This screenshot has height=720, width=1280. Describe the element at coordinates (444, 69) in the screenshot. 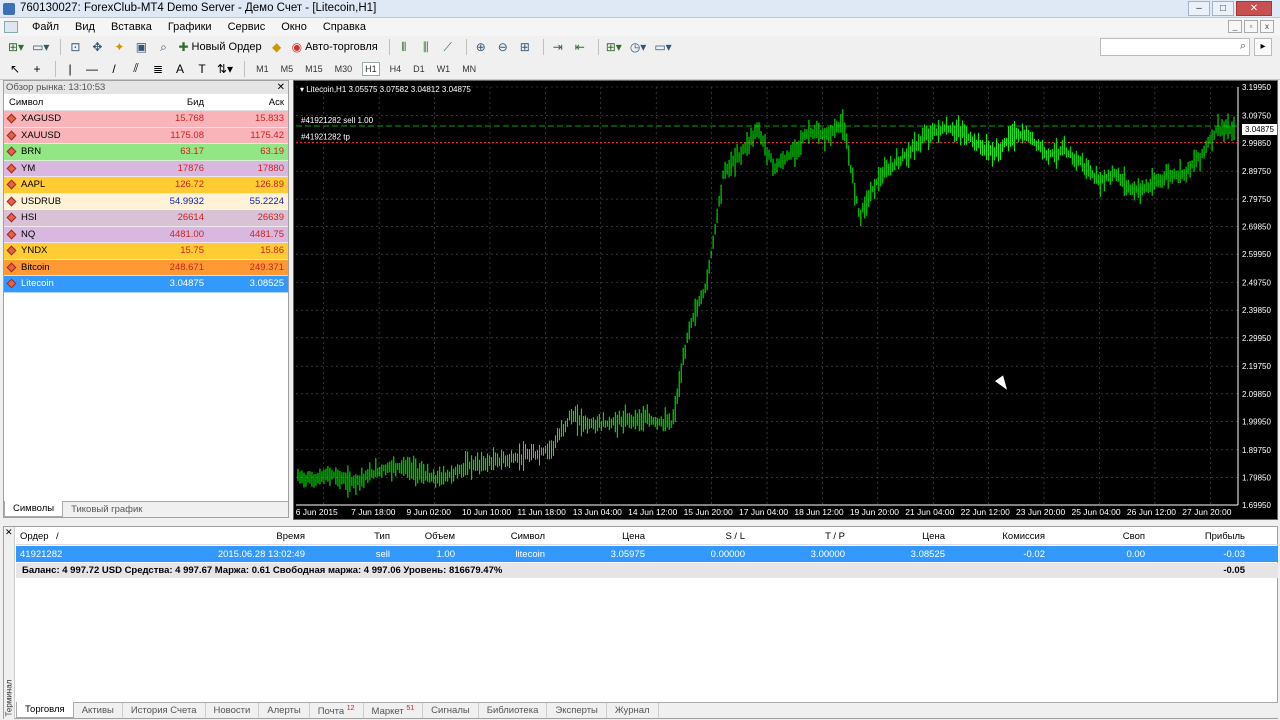

I see `timeframe-w1: W1` at that location.